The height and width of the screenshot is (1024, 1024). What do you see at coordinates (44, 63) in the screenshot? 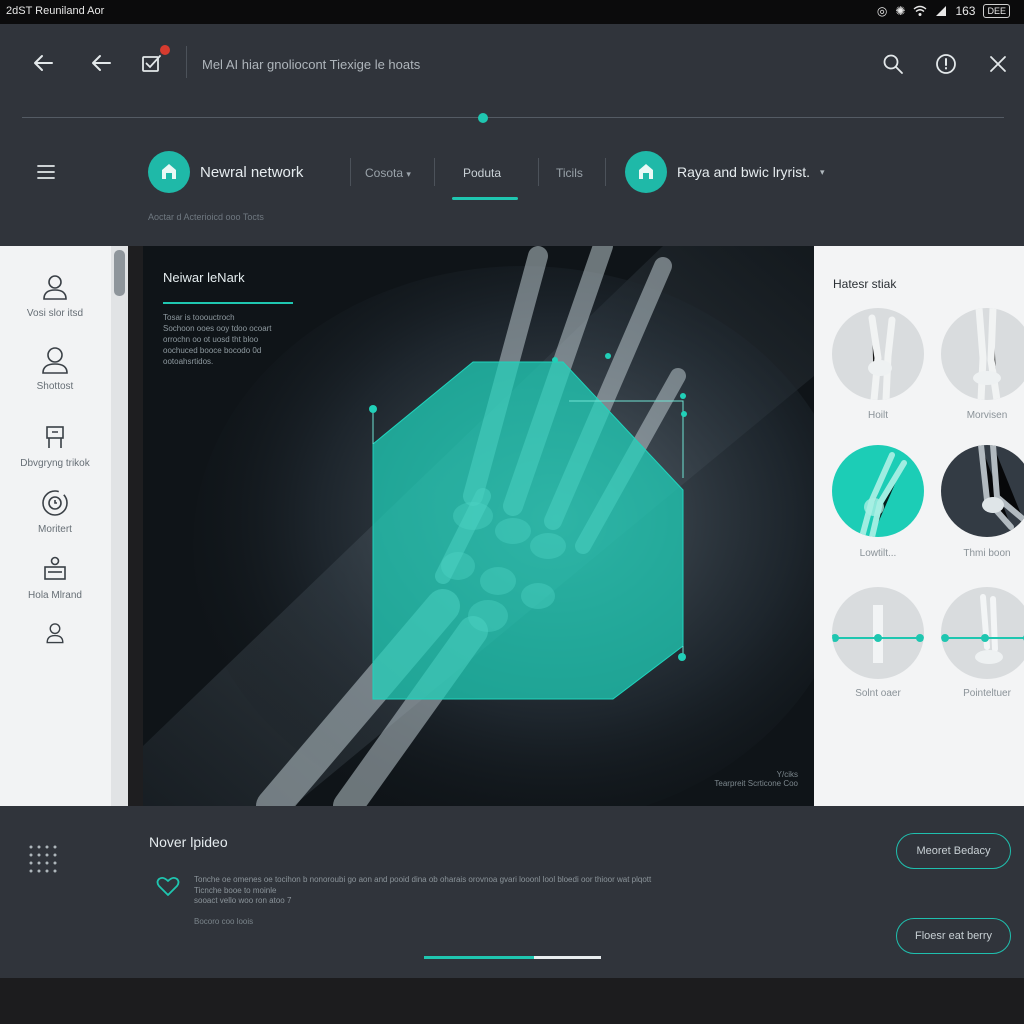
I see `back-button` at bounding box center [44, 63].